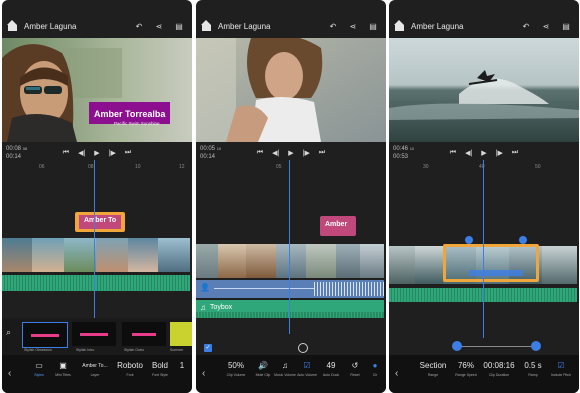 This screenshot has height=393, width=580. Describe the element at coordinates (331, 368) in the screenshot. I see `tool-auto-duck: 49 Auto Duck` at that location.